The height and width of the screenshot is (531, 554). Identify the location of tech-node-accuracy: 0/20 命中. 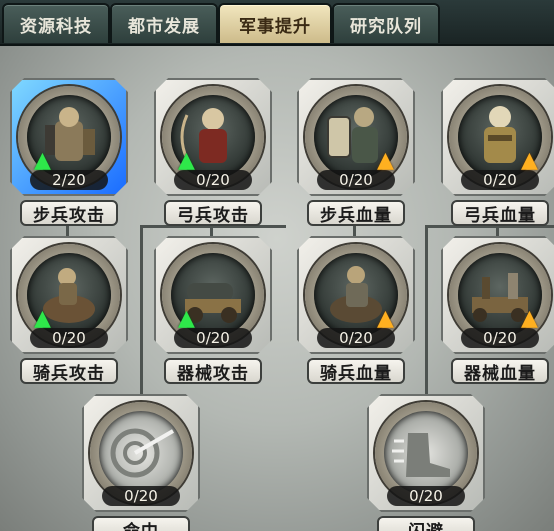
(147, 462).